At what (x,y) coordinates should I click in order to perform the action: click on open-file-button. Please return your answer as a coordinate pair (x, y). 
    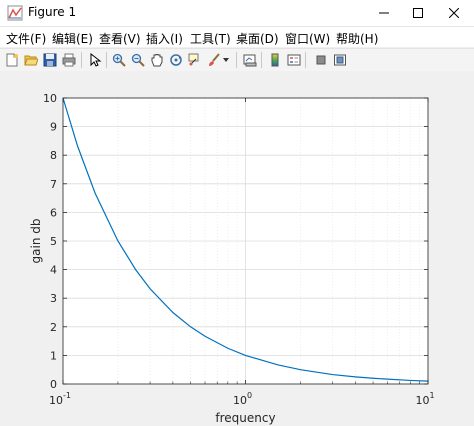
    Looking at the image, I should click on (31, 60).